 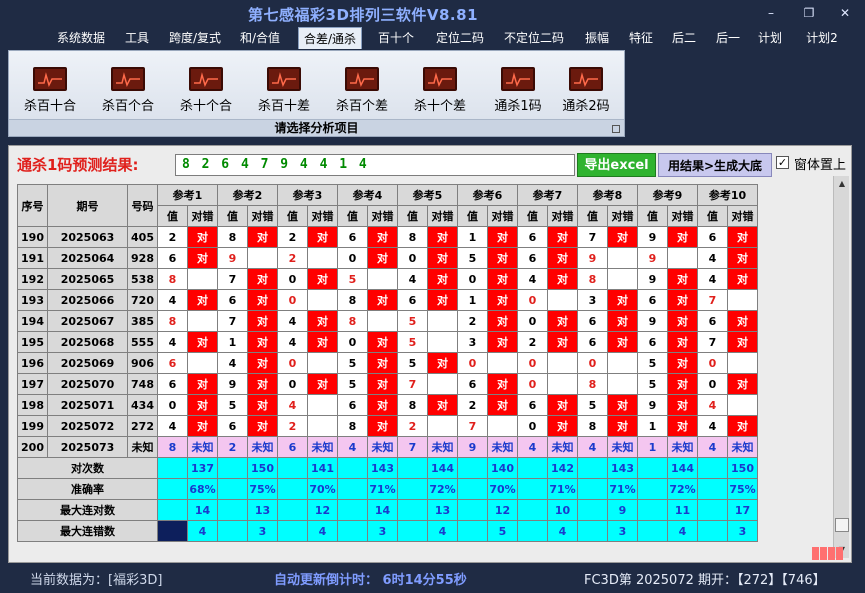 I want to click on ribbon-button-0: 杀百十合, so click(x=50, y=92).